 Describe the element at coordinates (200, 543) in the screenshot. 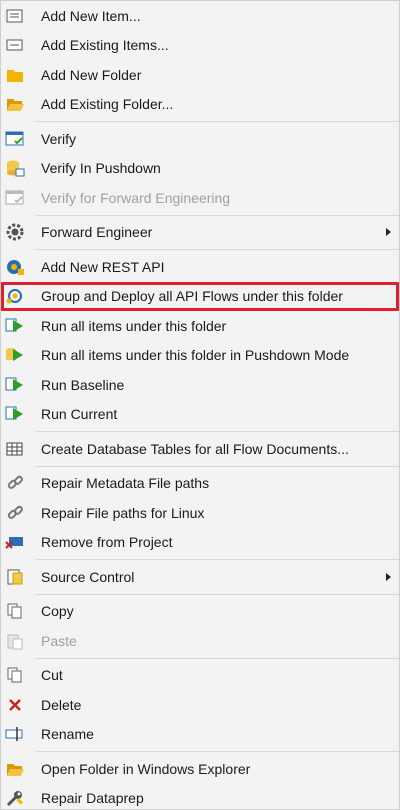

I see `menu-item-remove-from-project: Remove from Project` at that location.